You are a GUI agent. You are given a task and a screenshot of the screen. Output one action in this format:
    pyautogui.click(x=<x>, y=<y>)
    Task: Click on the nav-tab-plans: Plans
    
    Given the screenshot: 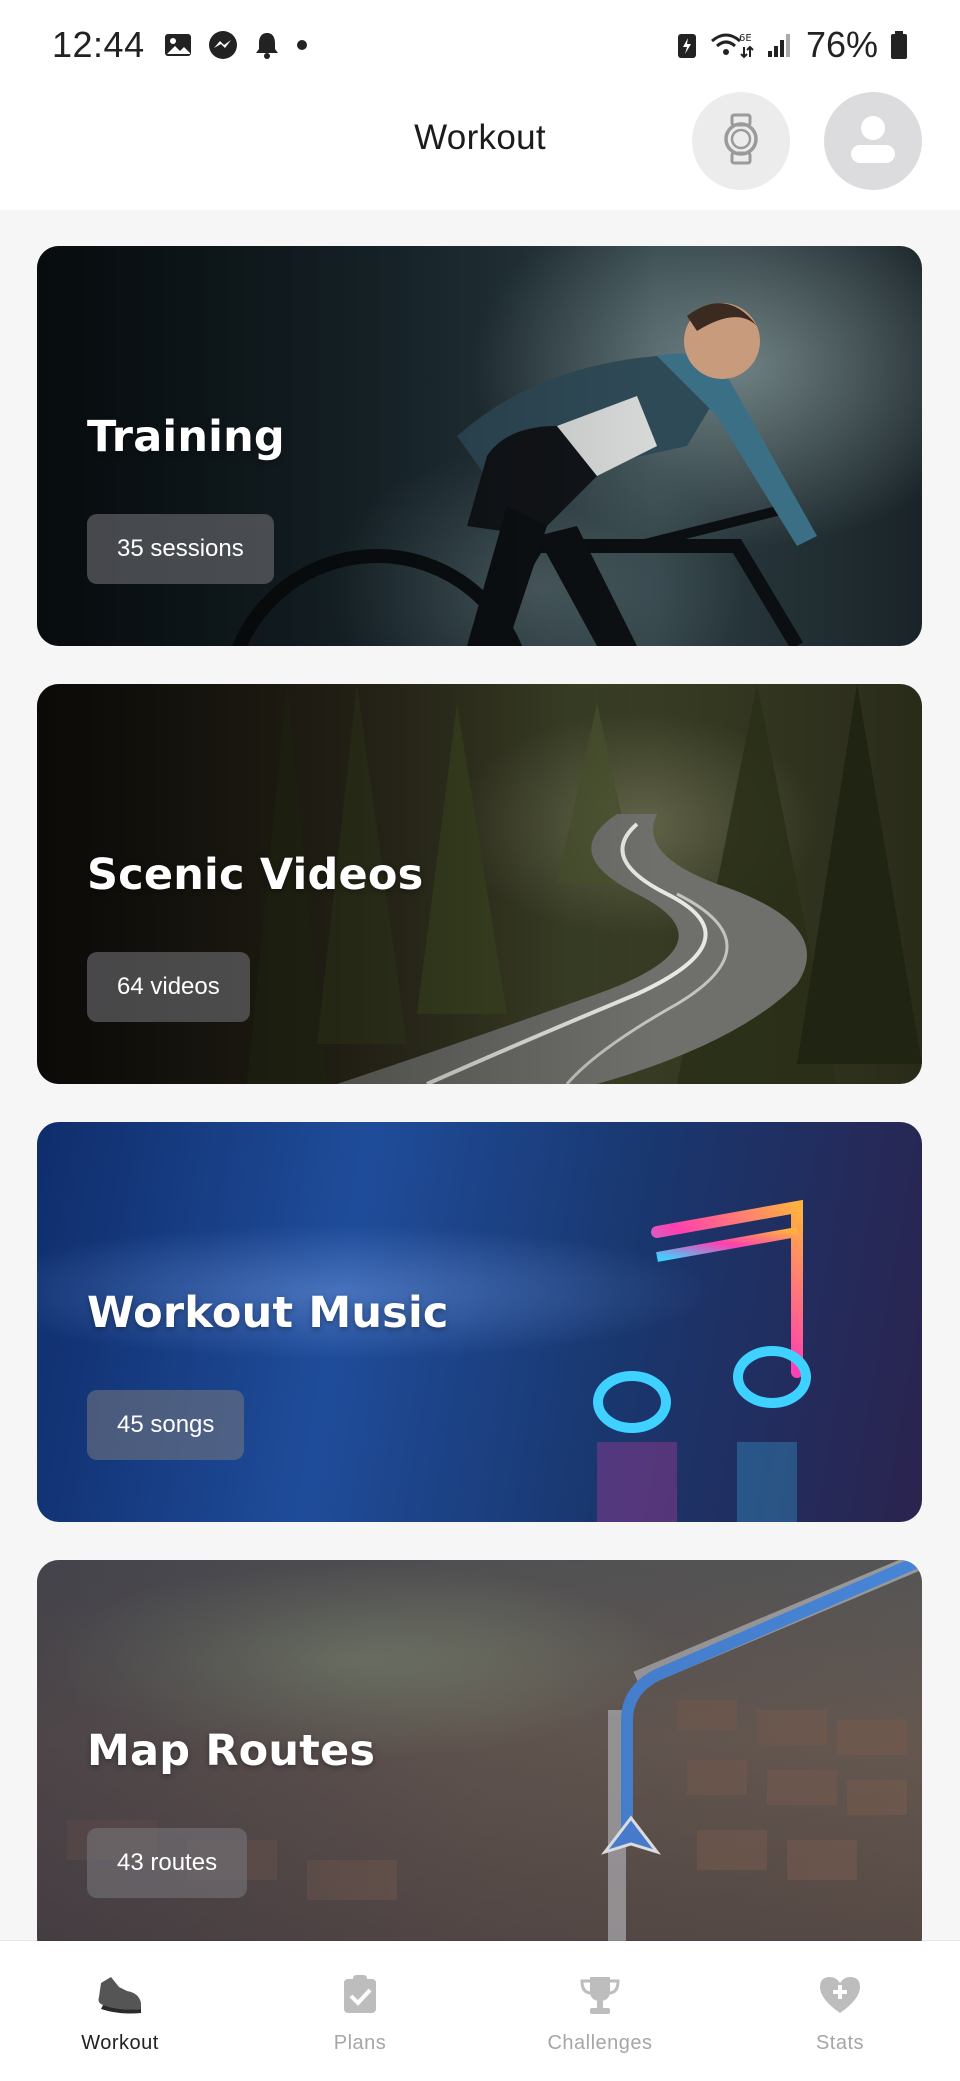 What is the action you would take?
    pyautogui.click(x=360, y=2011)
    